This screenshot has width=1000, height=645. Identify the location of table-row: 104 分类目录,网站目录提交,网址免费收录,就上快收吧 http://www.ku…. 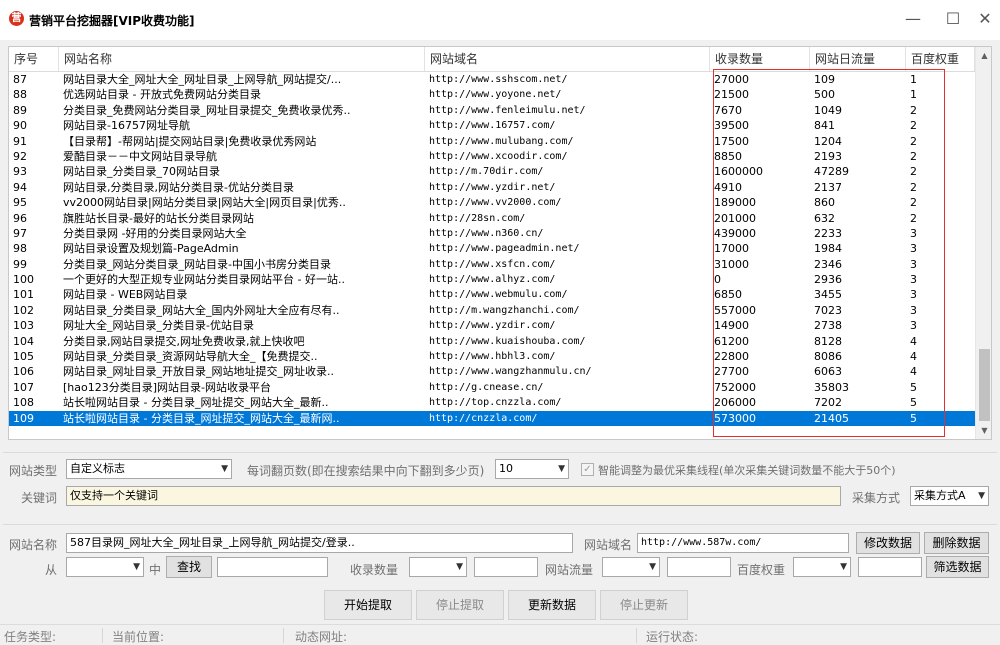
(492, 341).